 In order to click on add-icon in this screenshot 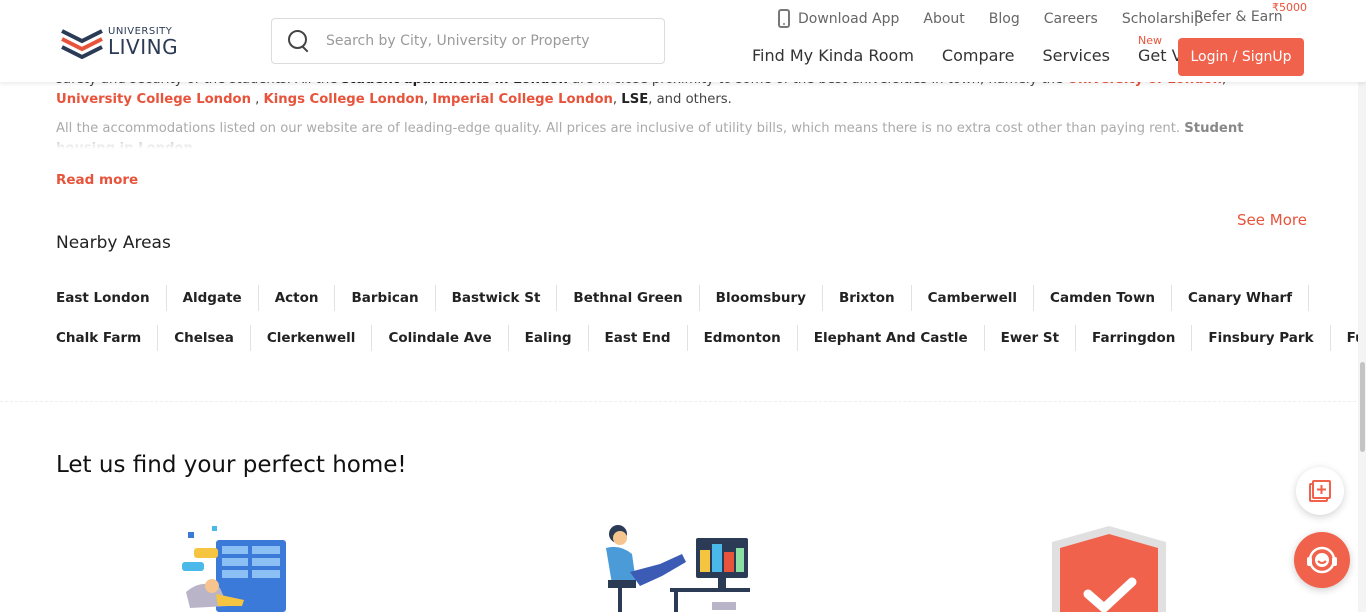, I will do `click(1320, 491)`.